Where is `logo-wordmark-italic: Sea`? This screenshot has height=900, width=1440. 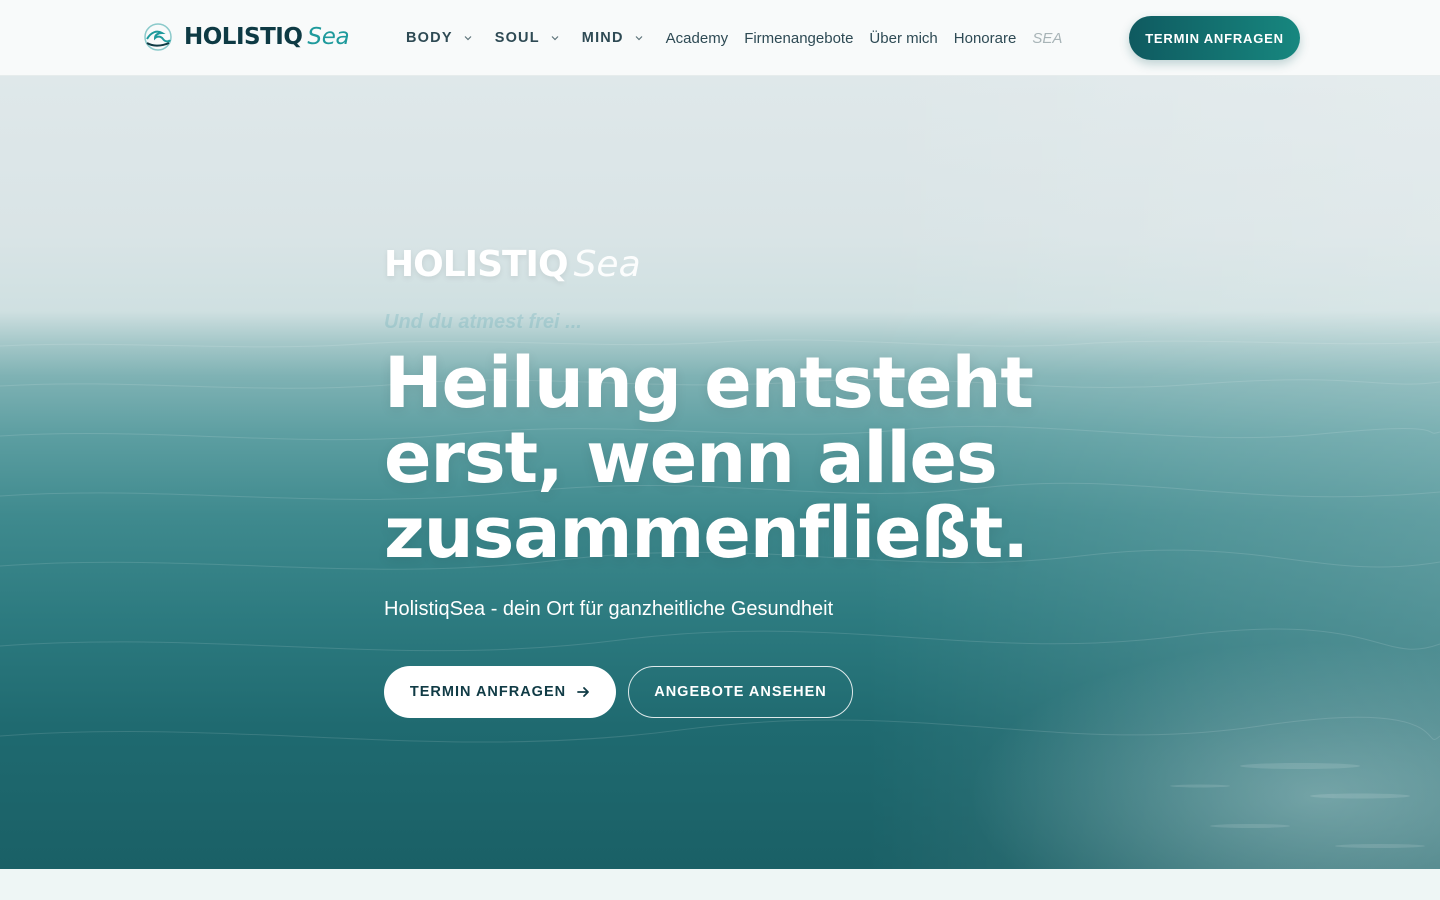
logo-wordmark-italic: Sea is located at coordinates (328, 37).